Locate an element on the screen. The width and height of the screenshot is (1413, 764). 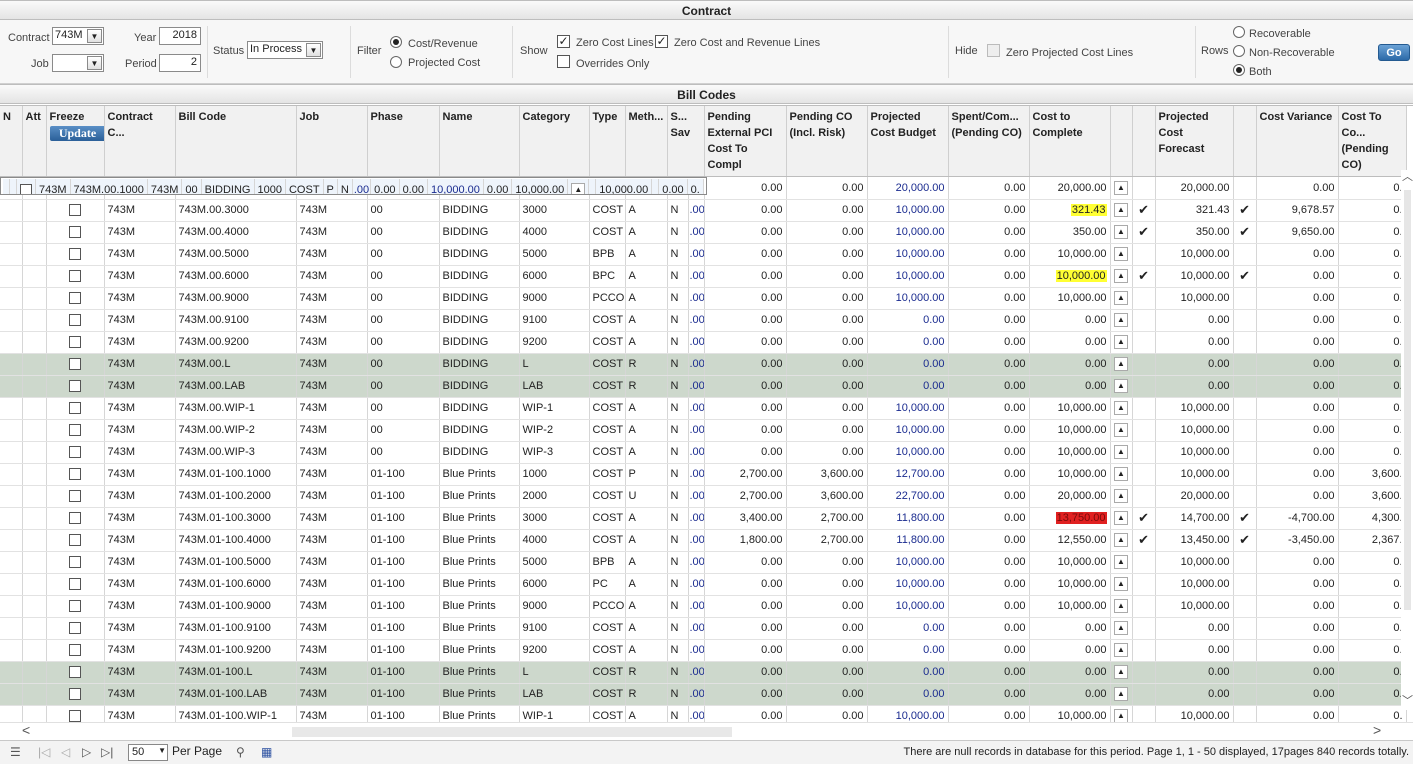
col-type: Type is located at coordinates (607, 141).